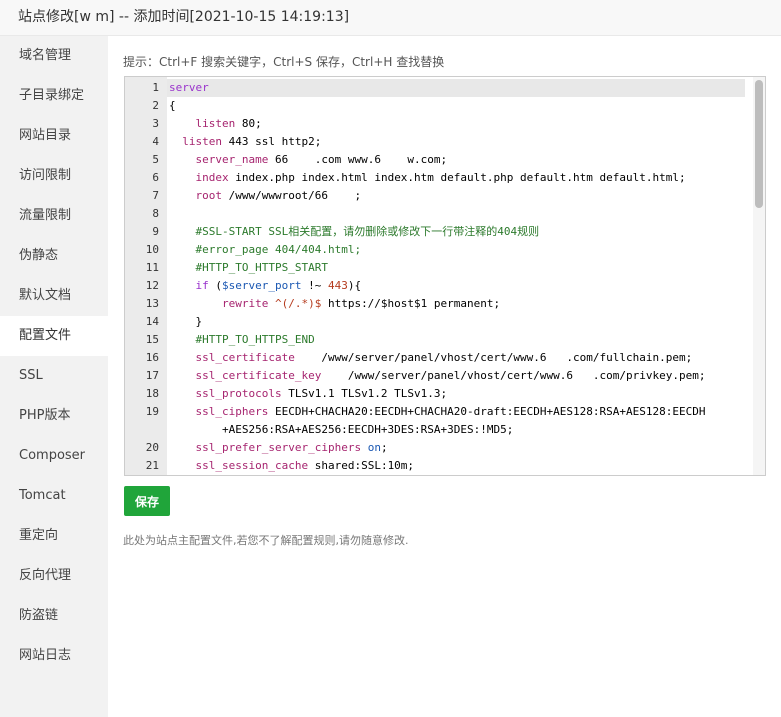 This screenshot has width=781, height=717. Describe the element at coordinates (54, 656) in the screenshot. I see `sidebar-item: 网站日志` at that location.